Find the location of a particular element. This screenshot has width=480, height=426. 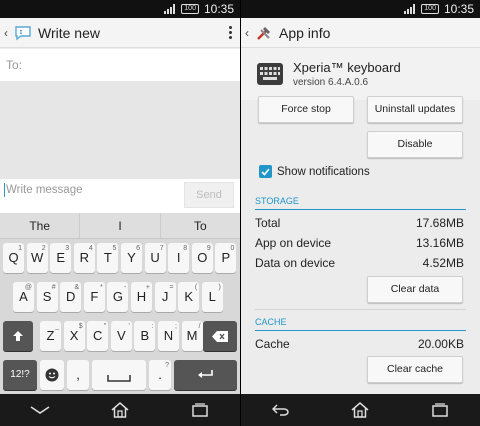

key-s: # S is located at coordinates (47, 297).